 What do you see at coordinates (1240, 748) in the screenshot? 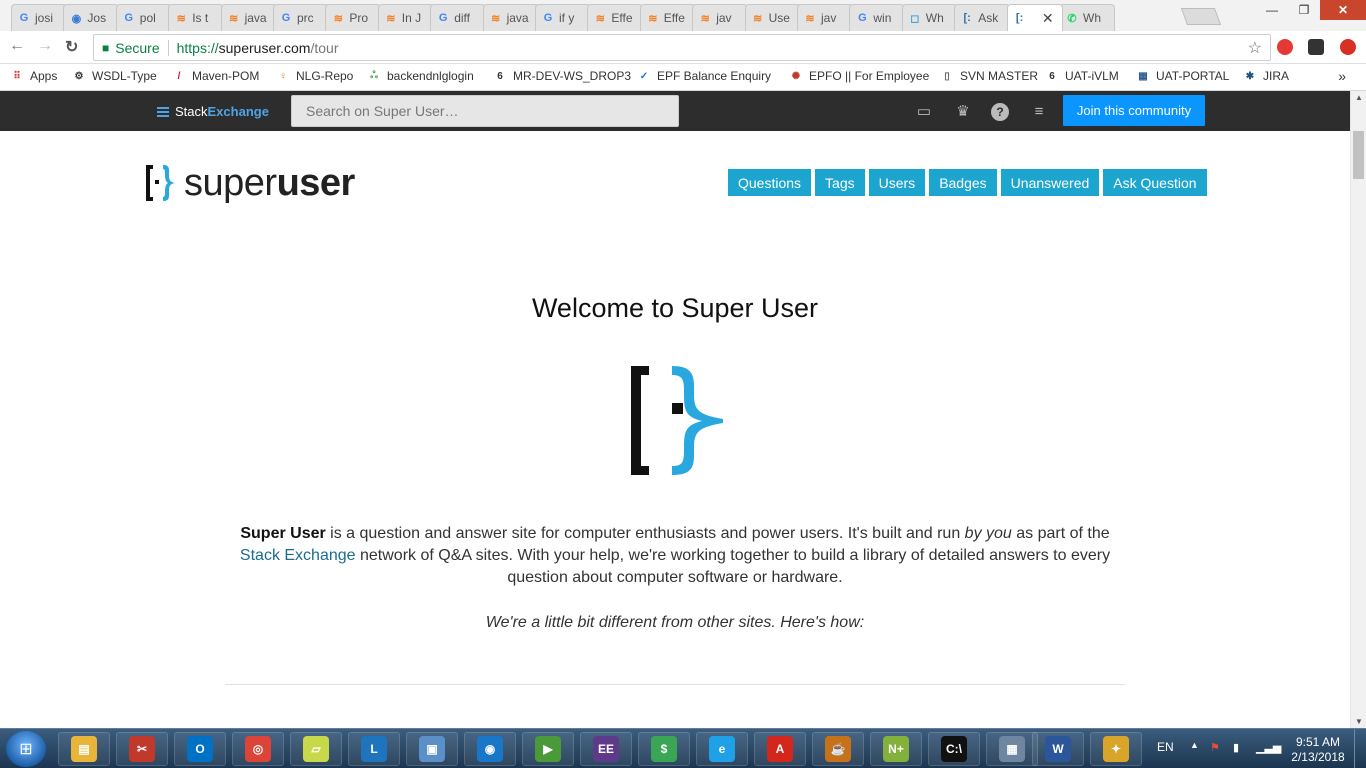
I see `power-icon: ▮` at bounding box center [1240, 748].